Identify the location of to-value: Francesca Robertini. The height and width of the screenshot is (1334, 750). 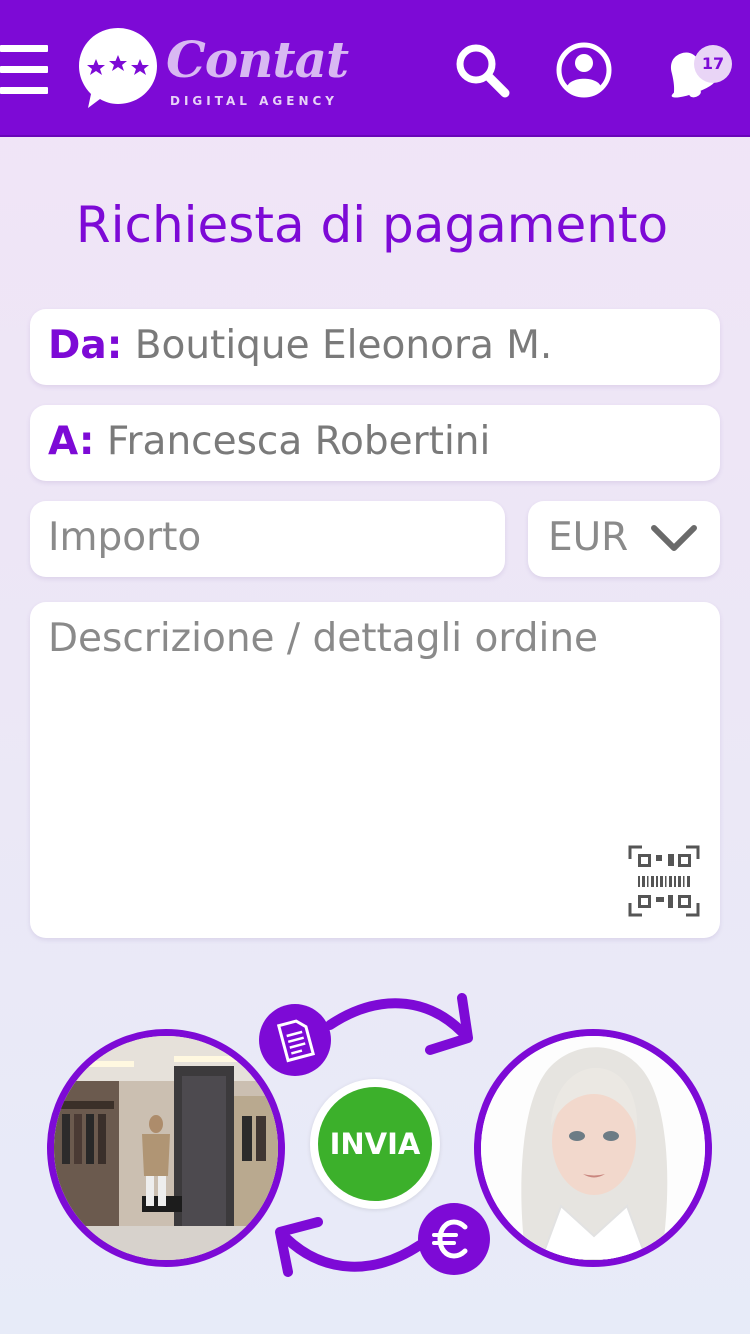
(298, 441).